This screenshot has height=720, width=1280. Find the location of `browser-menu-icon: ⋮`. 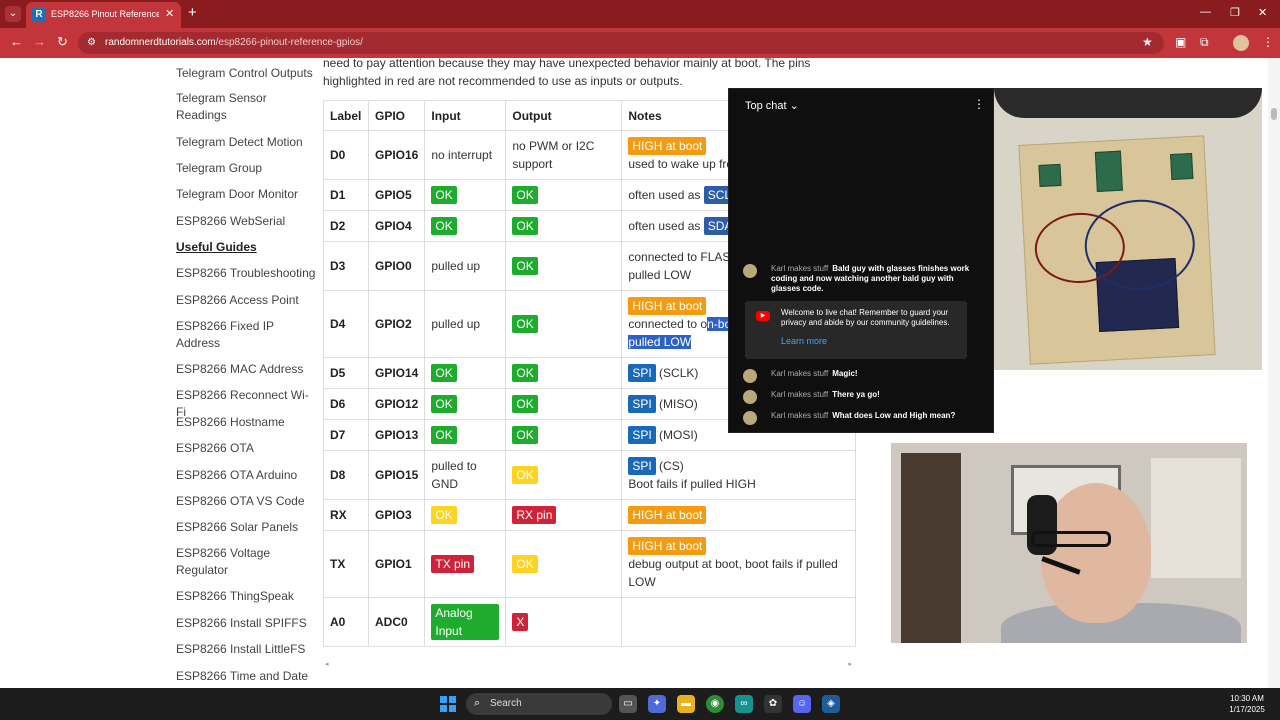

browser-menu-icon: ⋮ is located at coordinates (1268, 42).